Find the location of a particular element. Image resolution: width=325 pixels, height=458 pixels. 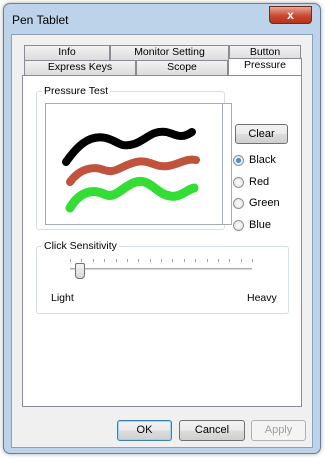

pressure-test-legend: Pressure Test is located at coordinates (76, 91).